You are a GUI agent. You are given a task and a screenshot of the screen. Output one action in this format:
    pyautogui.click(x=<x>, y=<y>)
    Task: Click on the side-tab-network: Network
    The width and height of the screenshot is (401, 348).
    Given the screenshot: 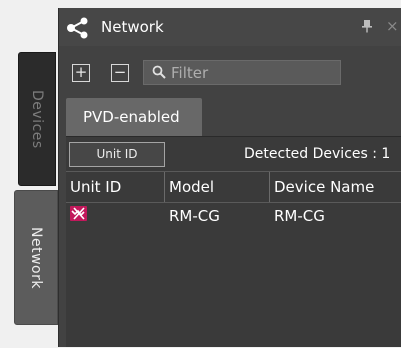 What is the action you would take?
    pyautogui.click(x=36, y=257)
    